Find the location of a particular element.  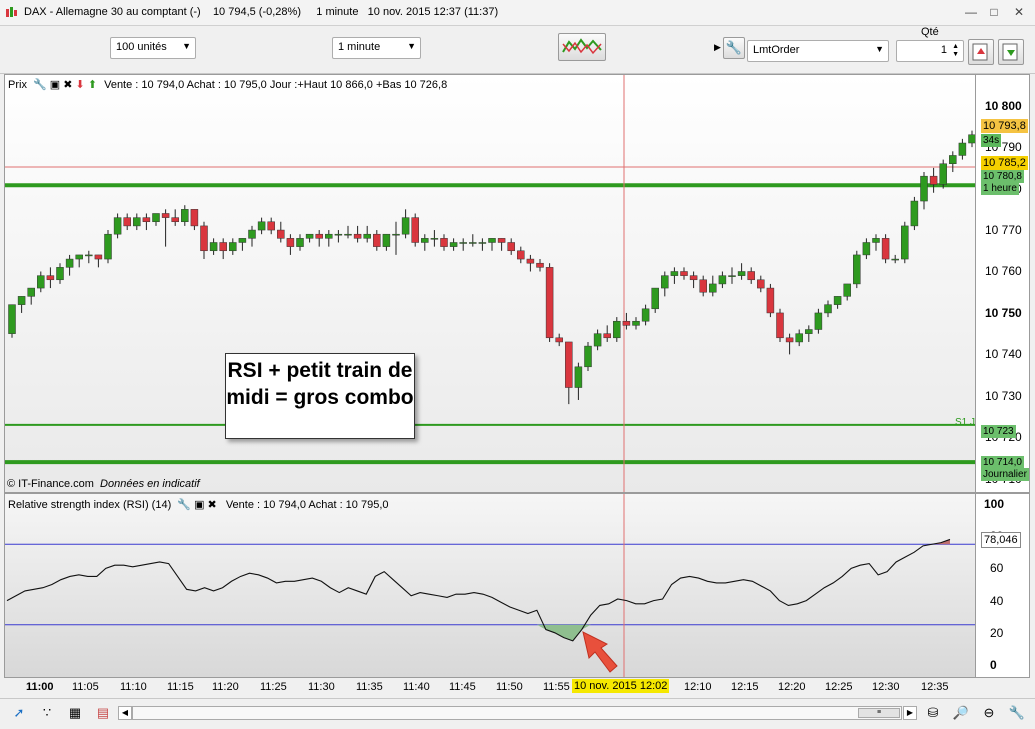

units-select: 100 unités ▼ is located at coordinates (153, 48).